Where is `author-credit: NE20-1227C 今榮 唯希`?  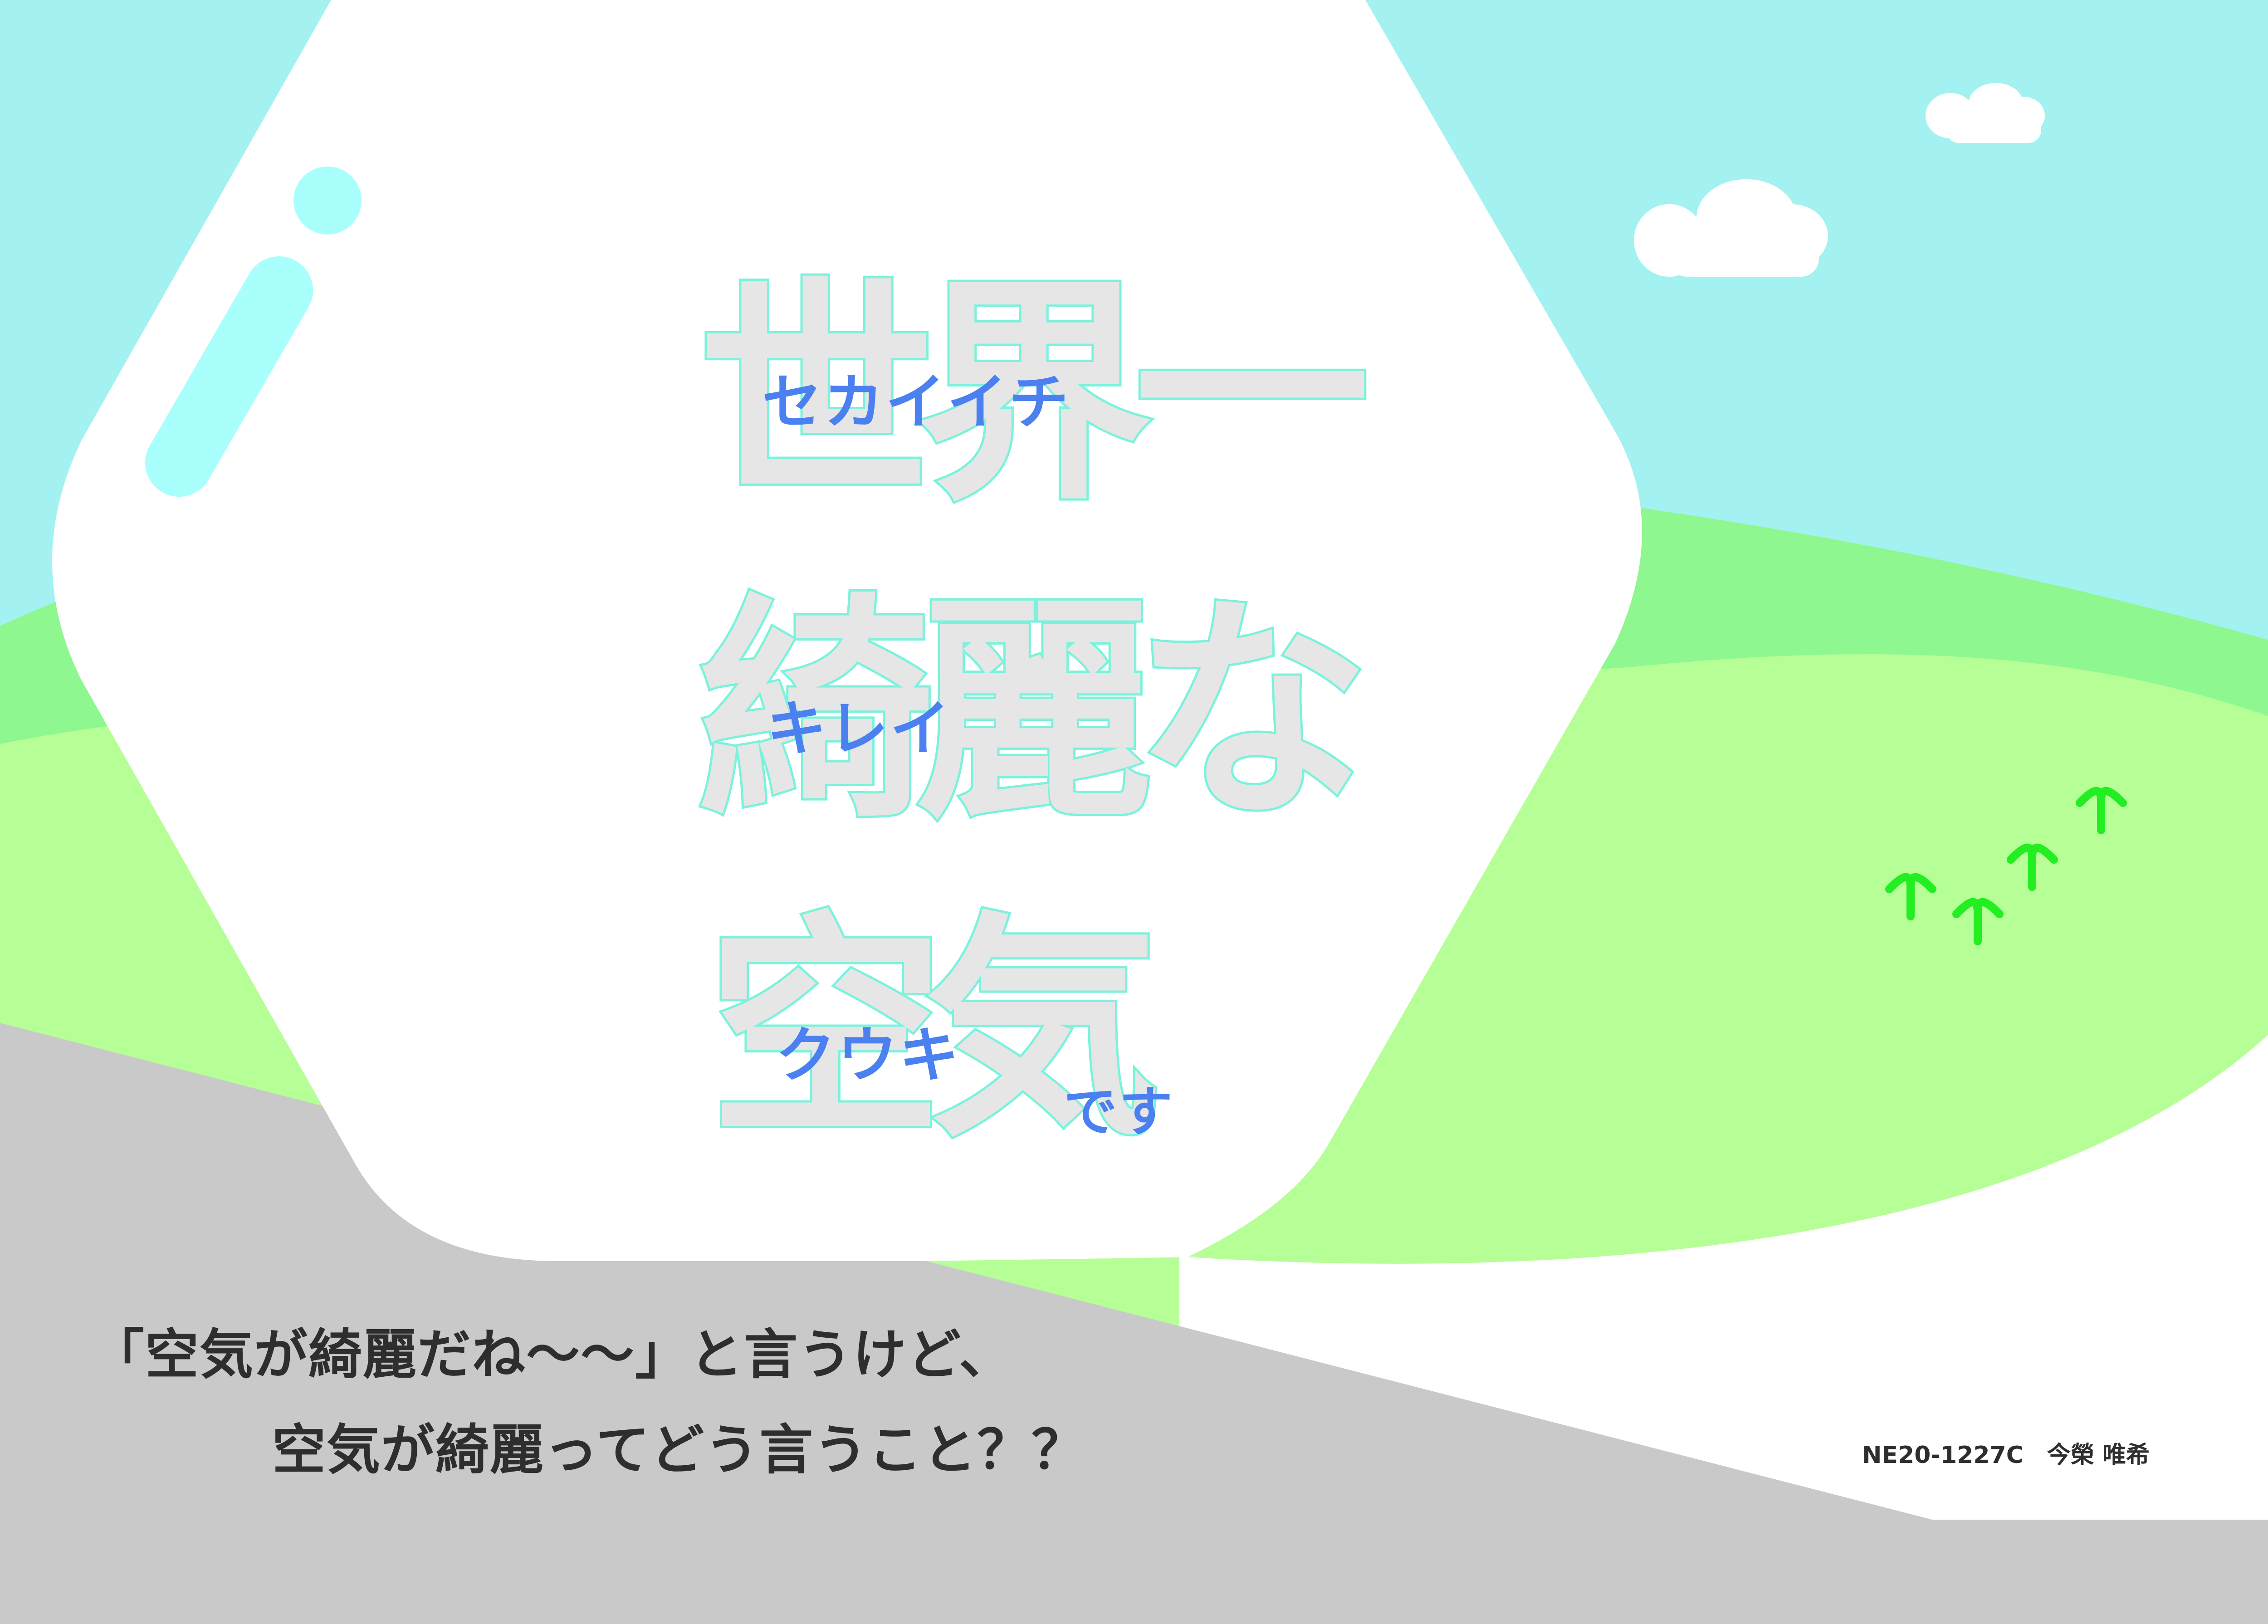
author-credit: NE20-1227C 今榮 唯希 is located at coordinates (2006, 1455).